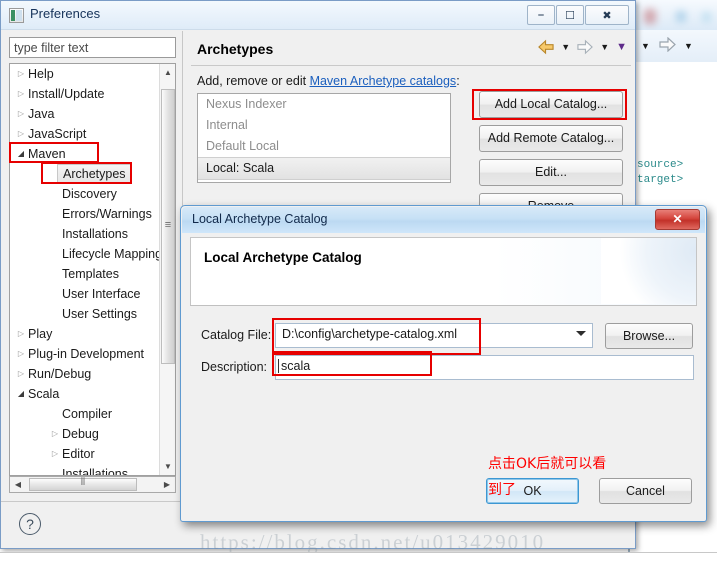  What do you see at coordinates (44, 394) in the screenshot?
I see `tree-item-label: Scala` at bounding box center [44, 394].